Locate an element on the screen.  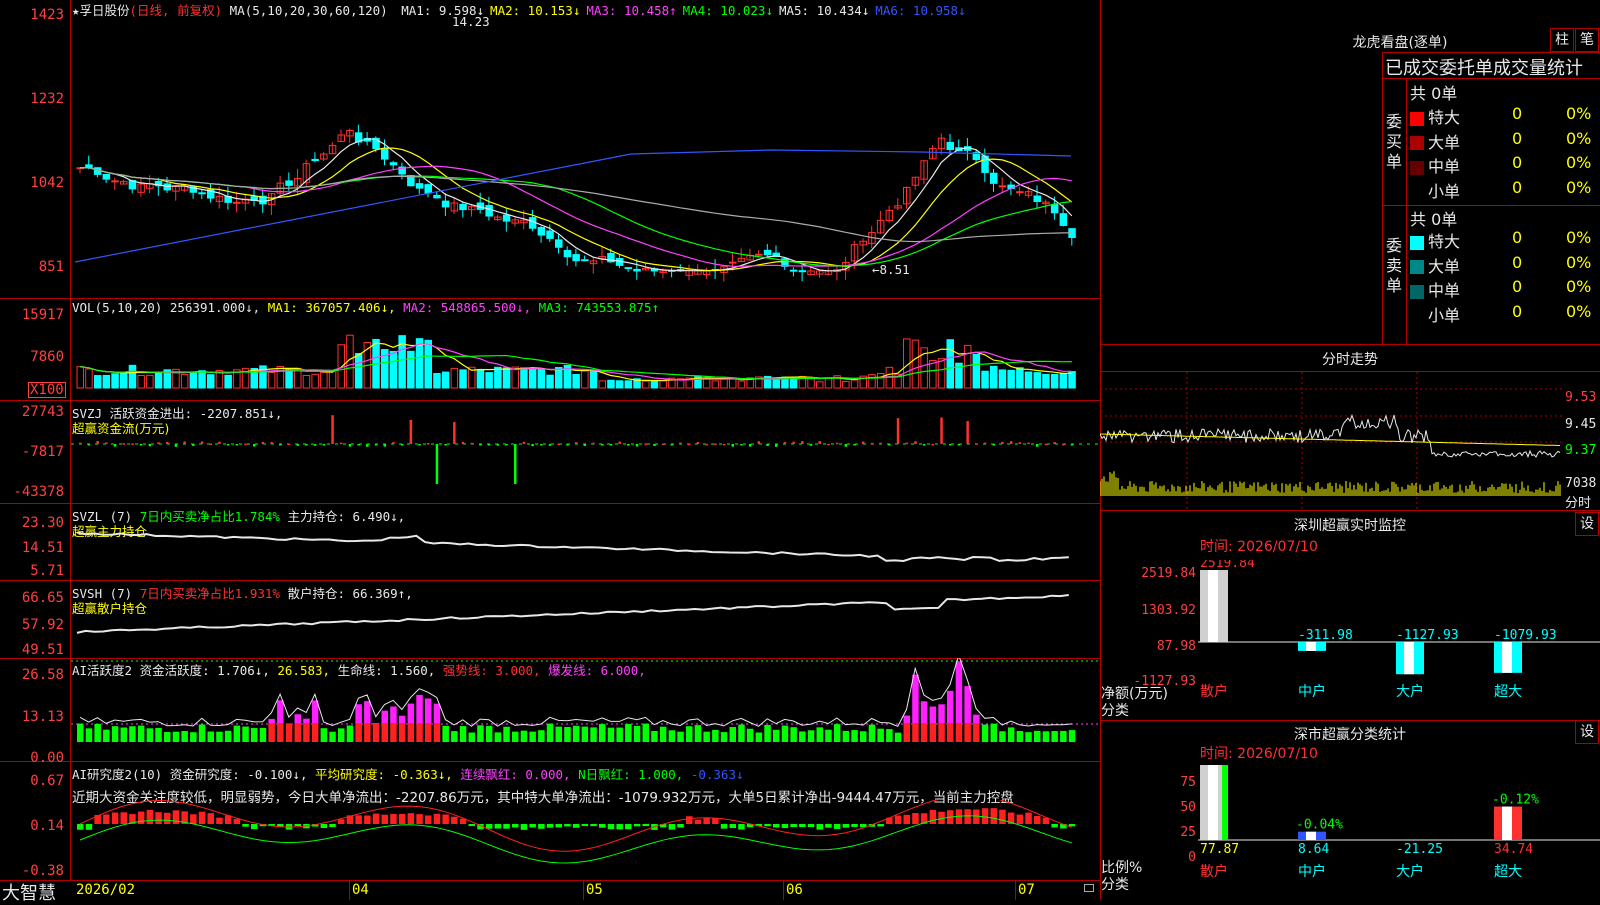
sell-name: 特大 is located at coordinates (1444, 241).